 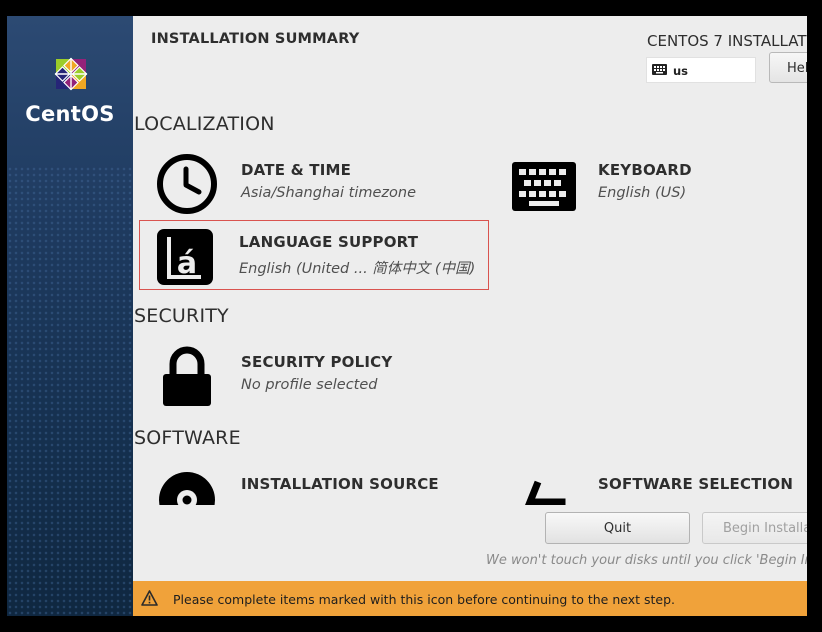 I want to click on spoke-installation-source-label: INSTALLATION SOURCE, so click(x=340, y=484).